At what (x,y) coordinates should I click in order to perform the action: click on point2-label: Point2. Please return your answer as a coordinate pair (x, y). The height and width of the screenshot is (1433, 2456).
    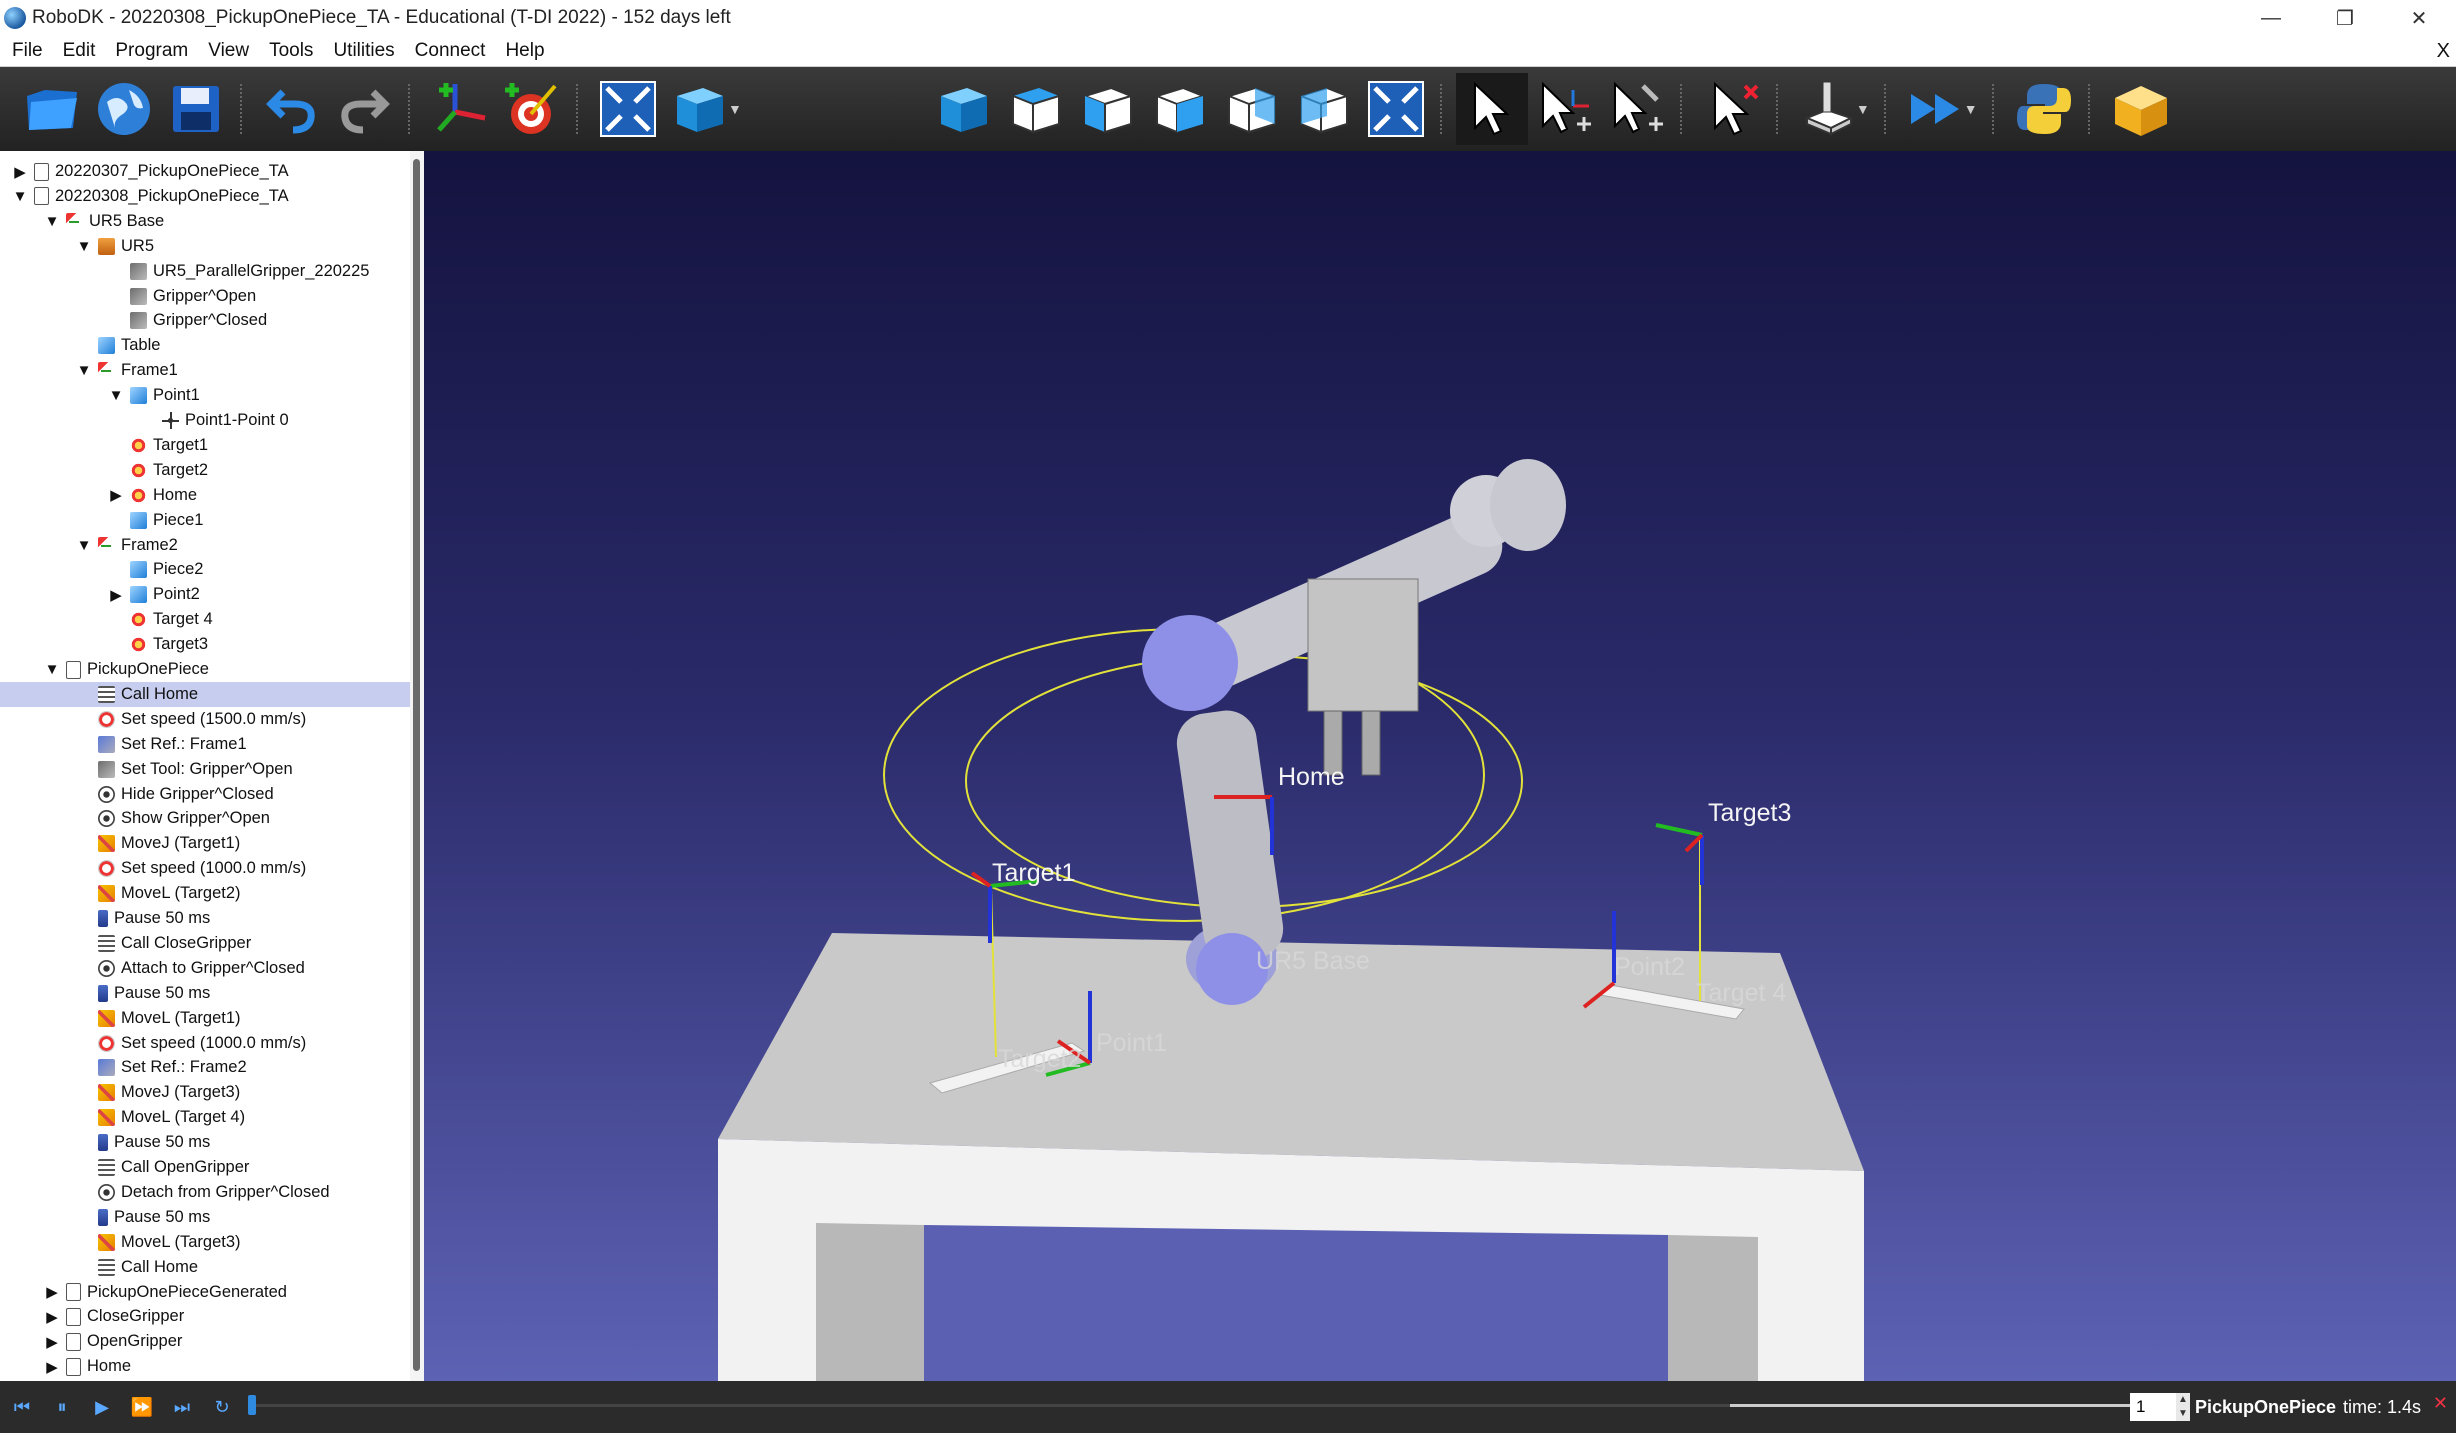
    Looking at the image, I should click on (1649, 967).